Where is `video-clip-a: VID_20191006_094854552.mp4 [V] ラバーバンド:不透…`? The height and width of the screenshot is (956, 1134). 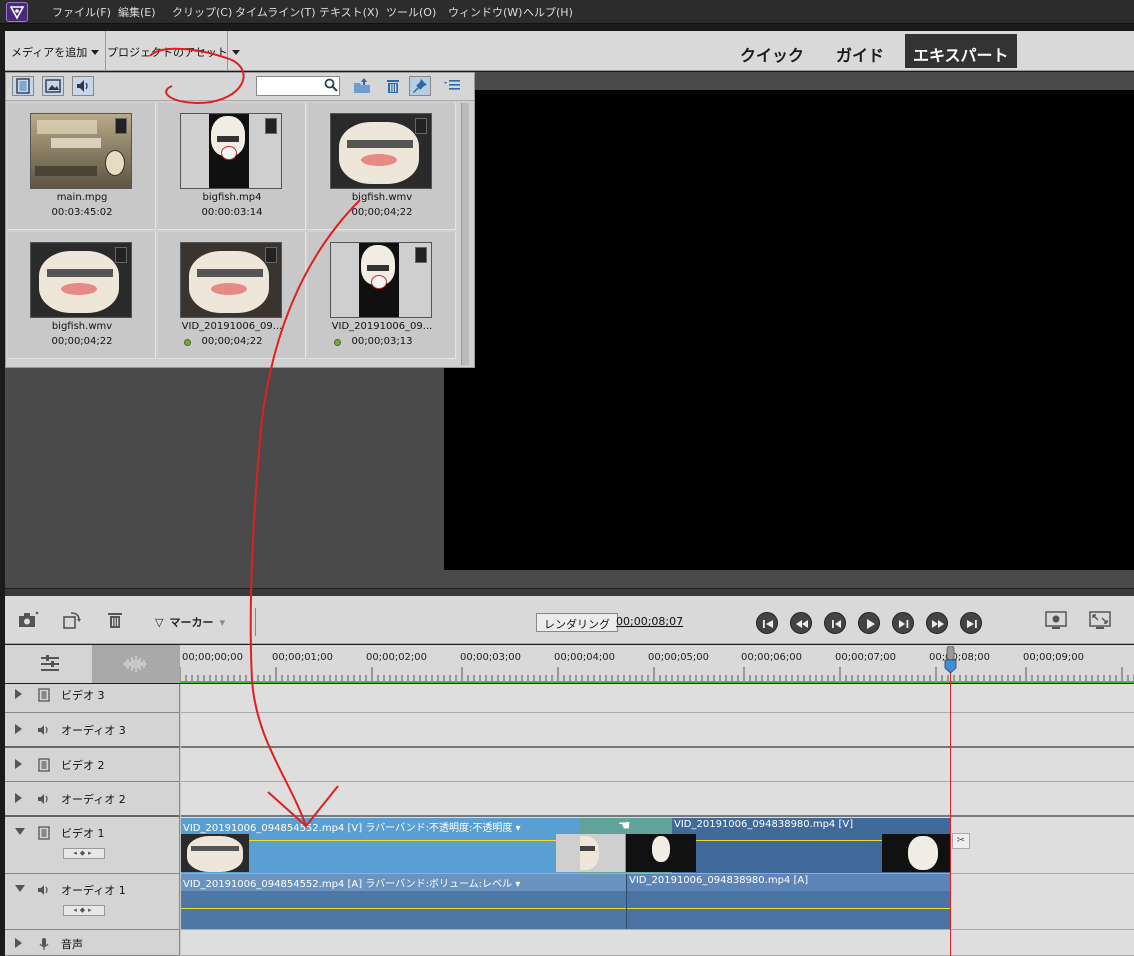
video-clip-a: VID_20191006_094854552.mp4 [V] ラバーバンド:不透… is located at coordinates (380, 845).